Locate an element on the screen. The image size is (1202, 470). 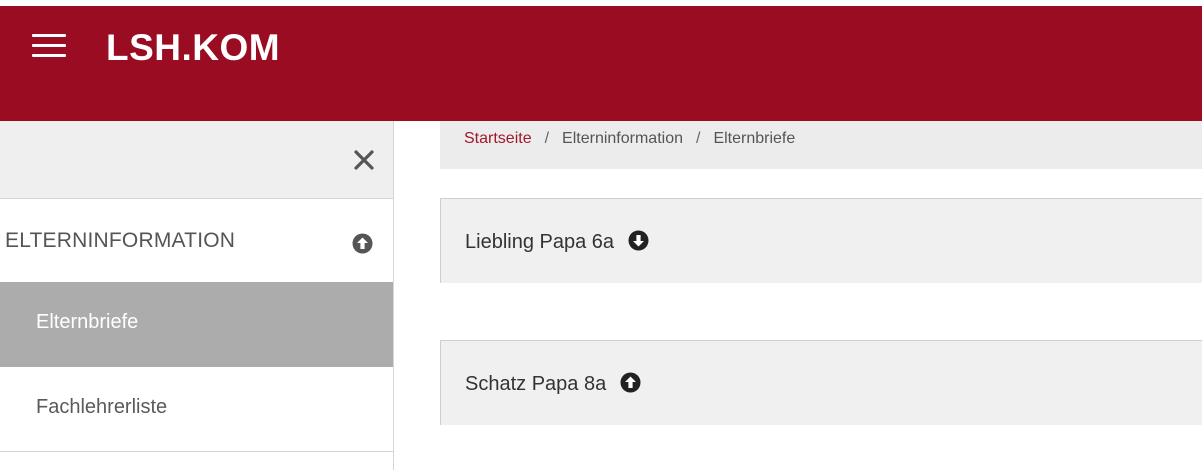
panel-title: Schatz Papa 8a is located at coordinates (536, 384).